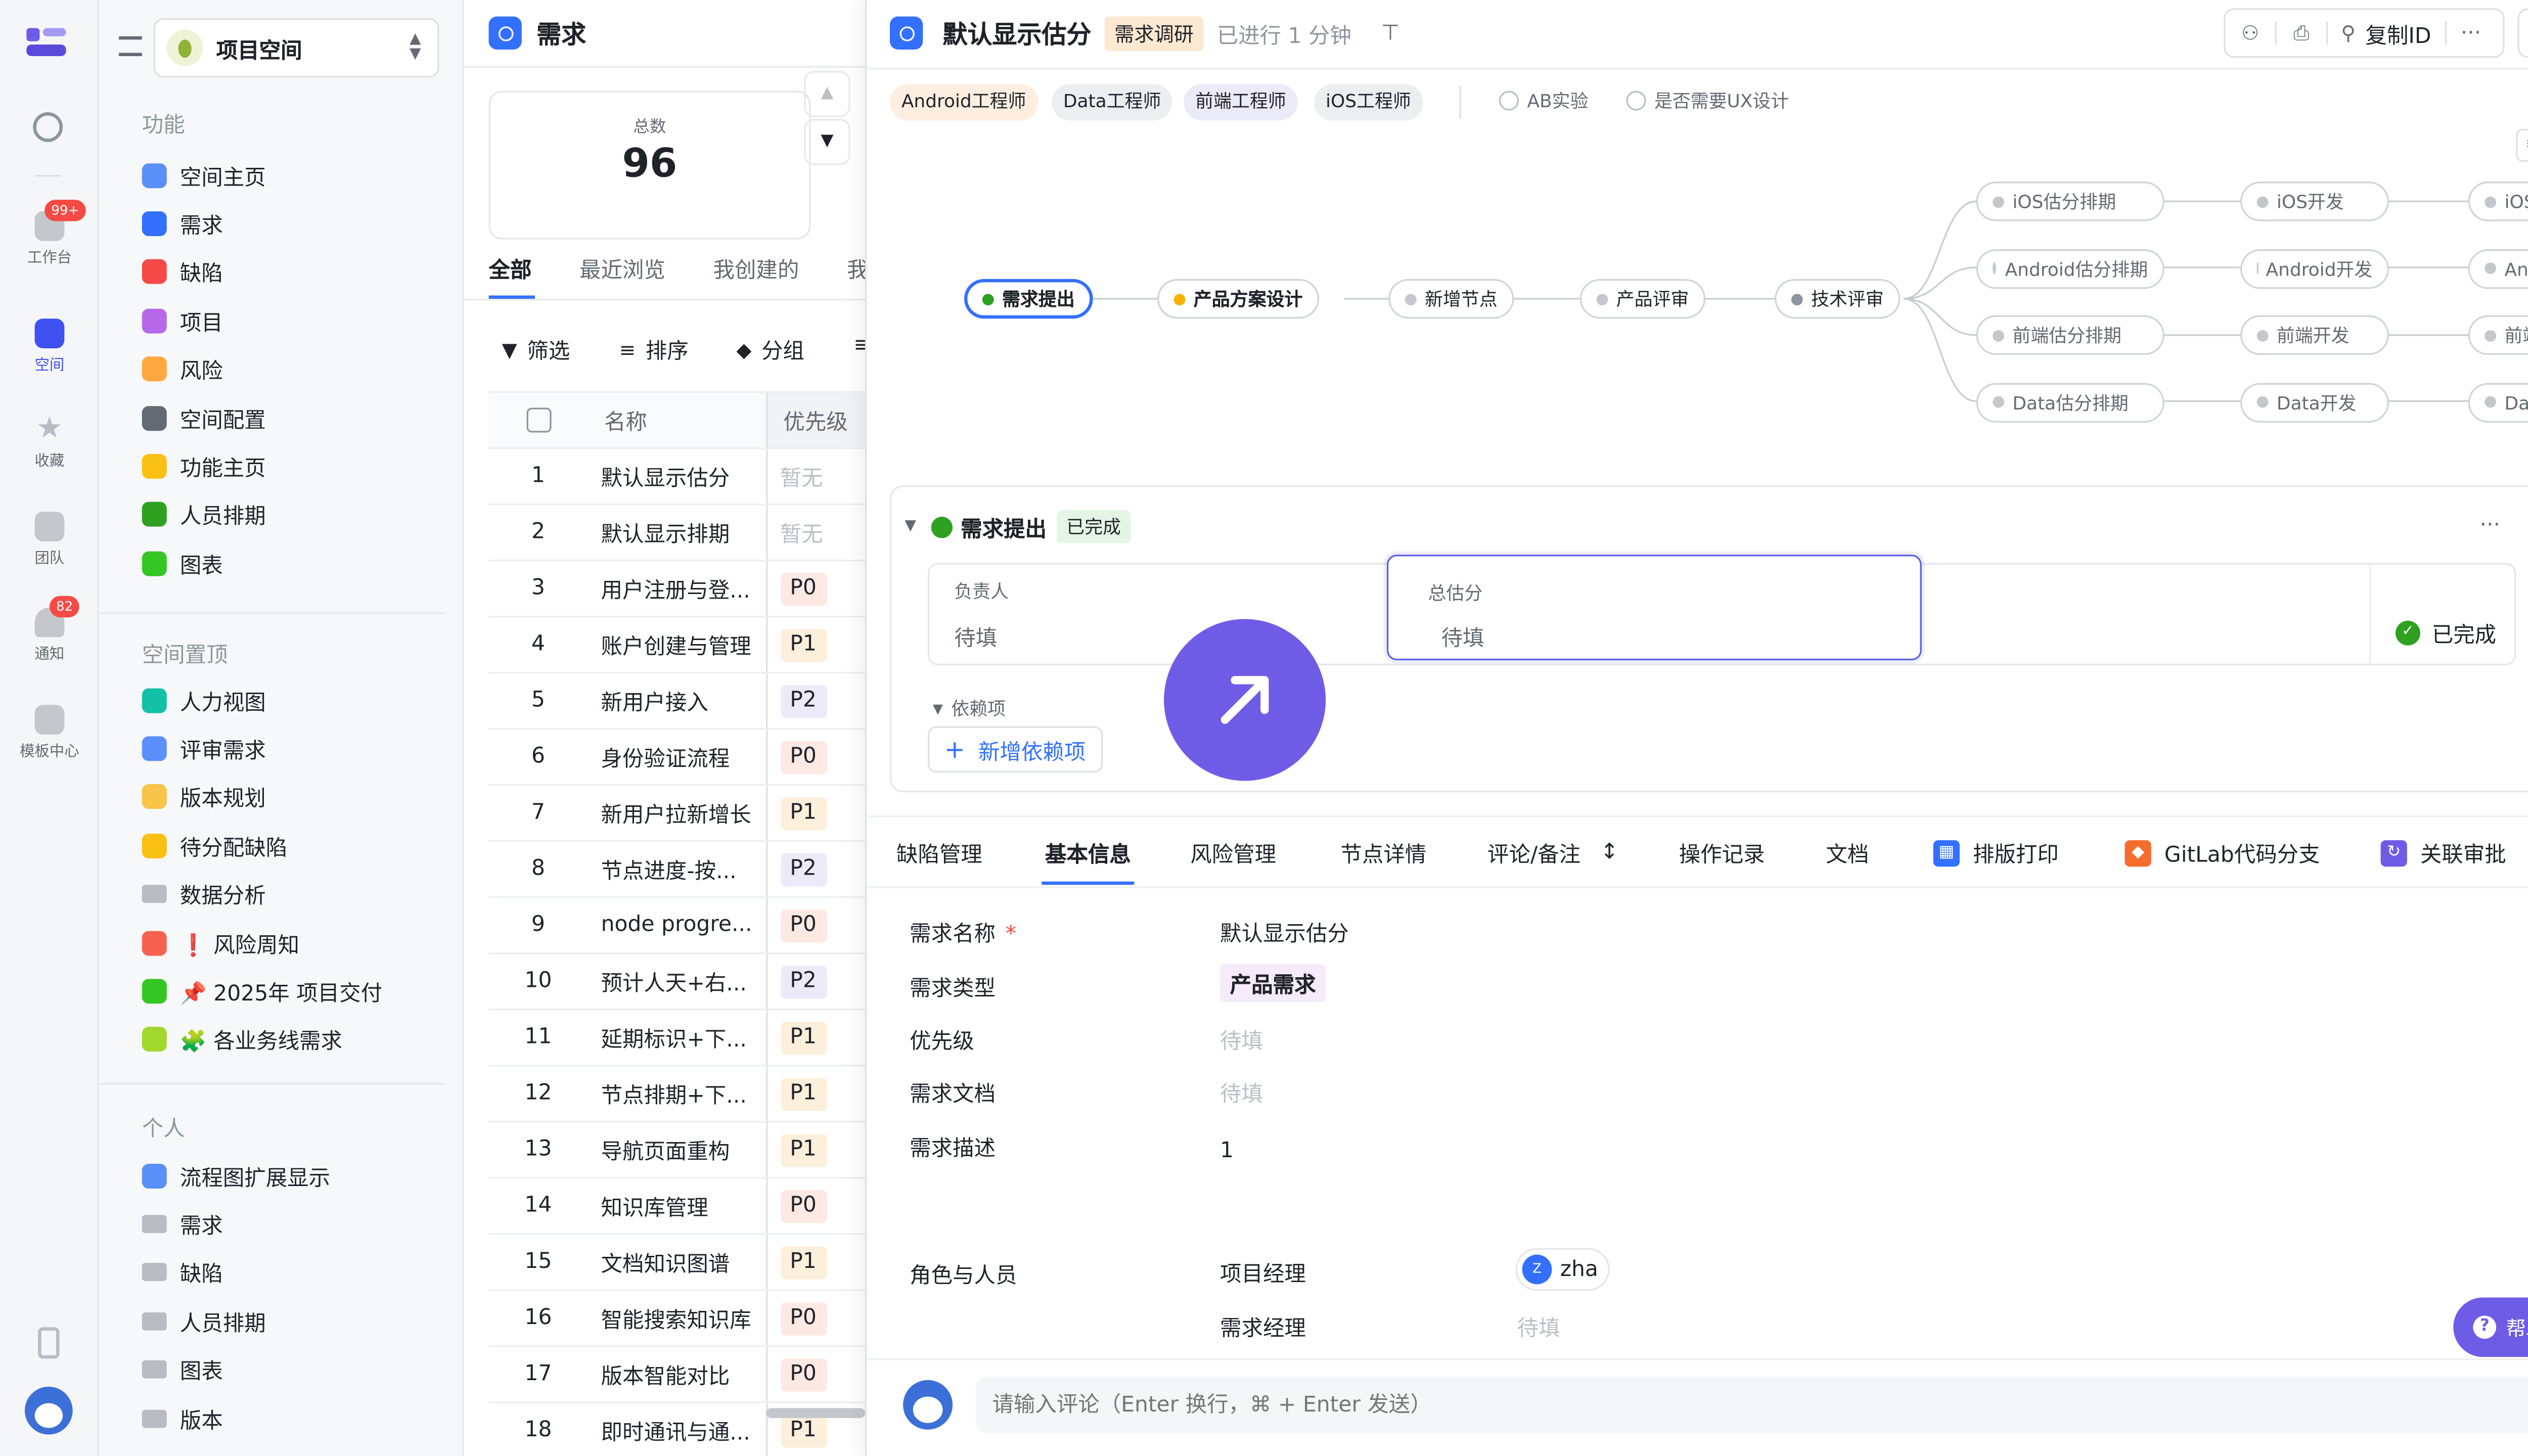  I want to click on column-name: 名称, so click(677, 420).